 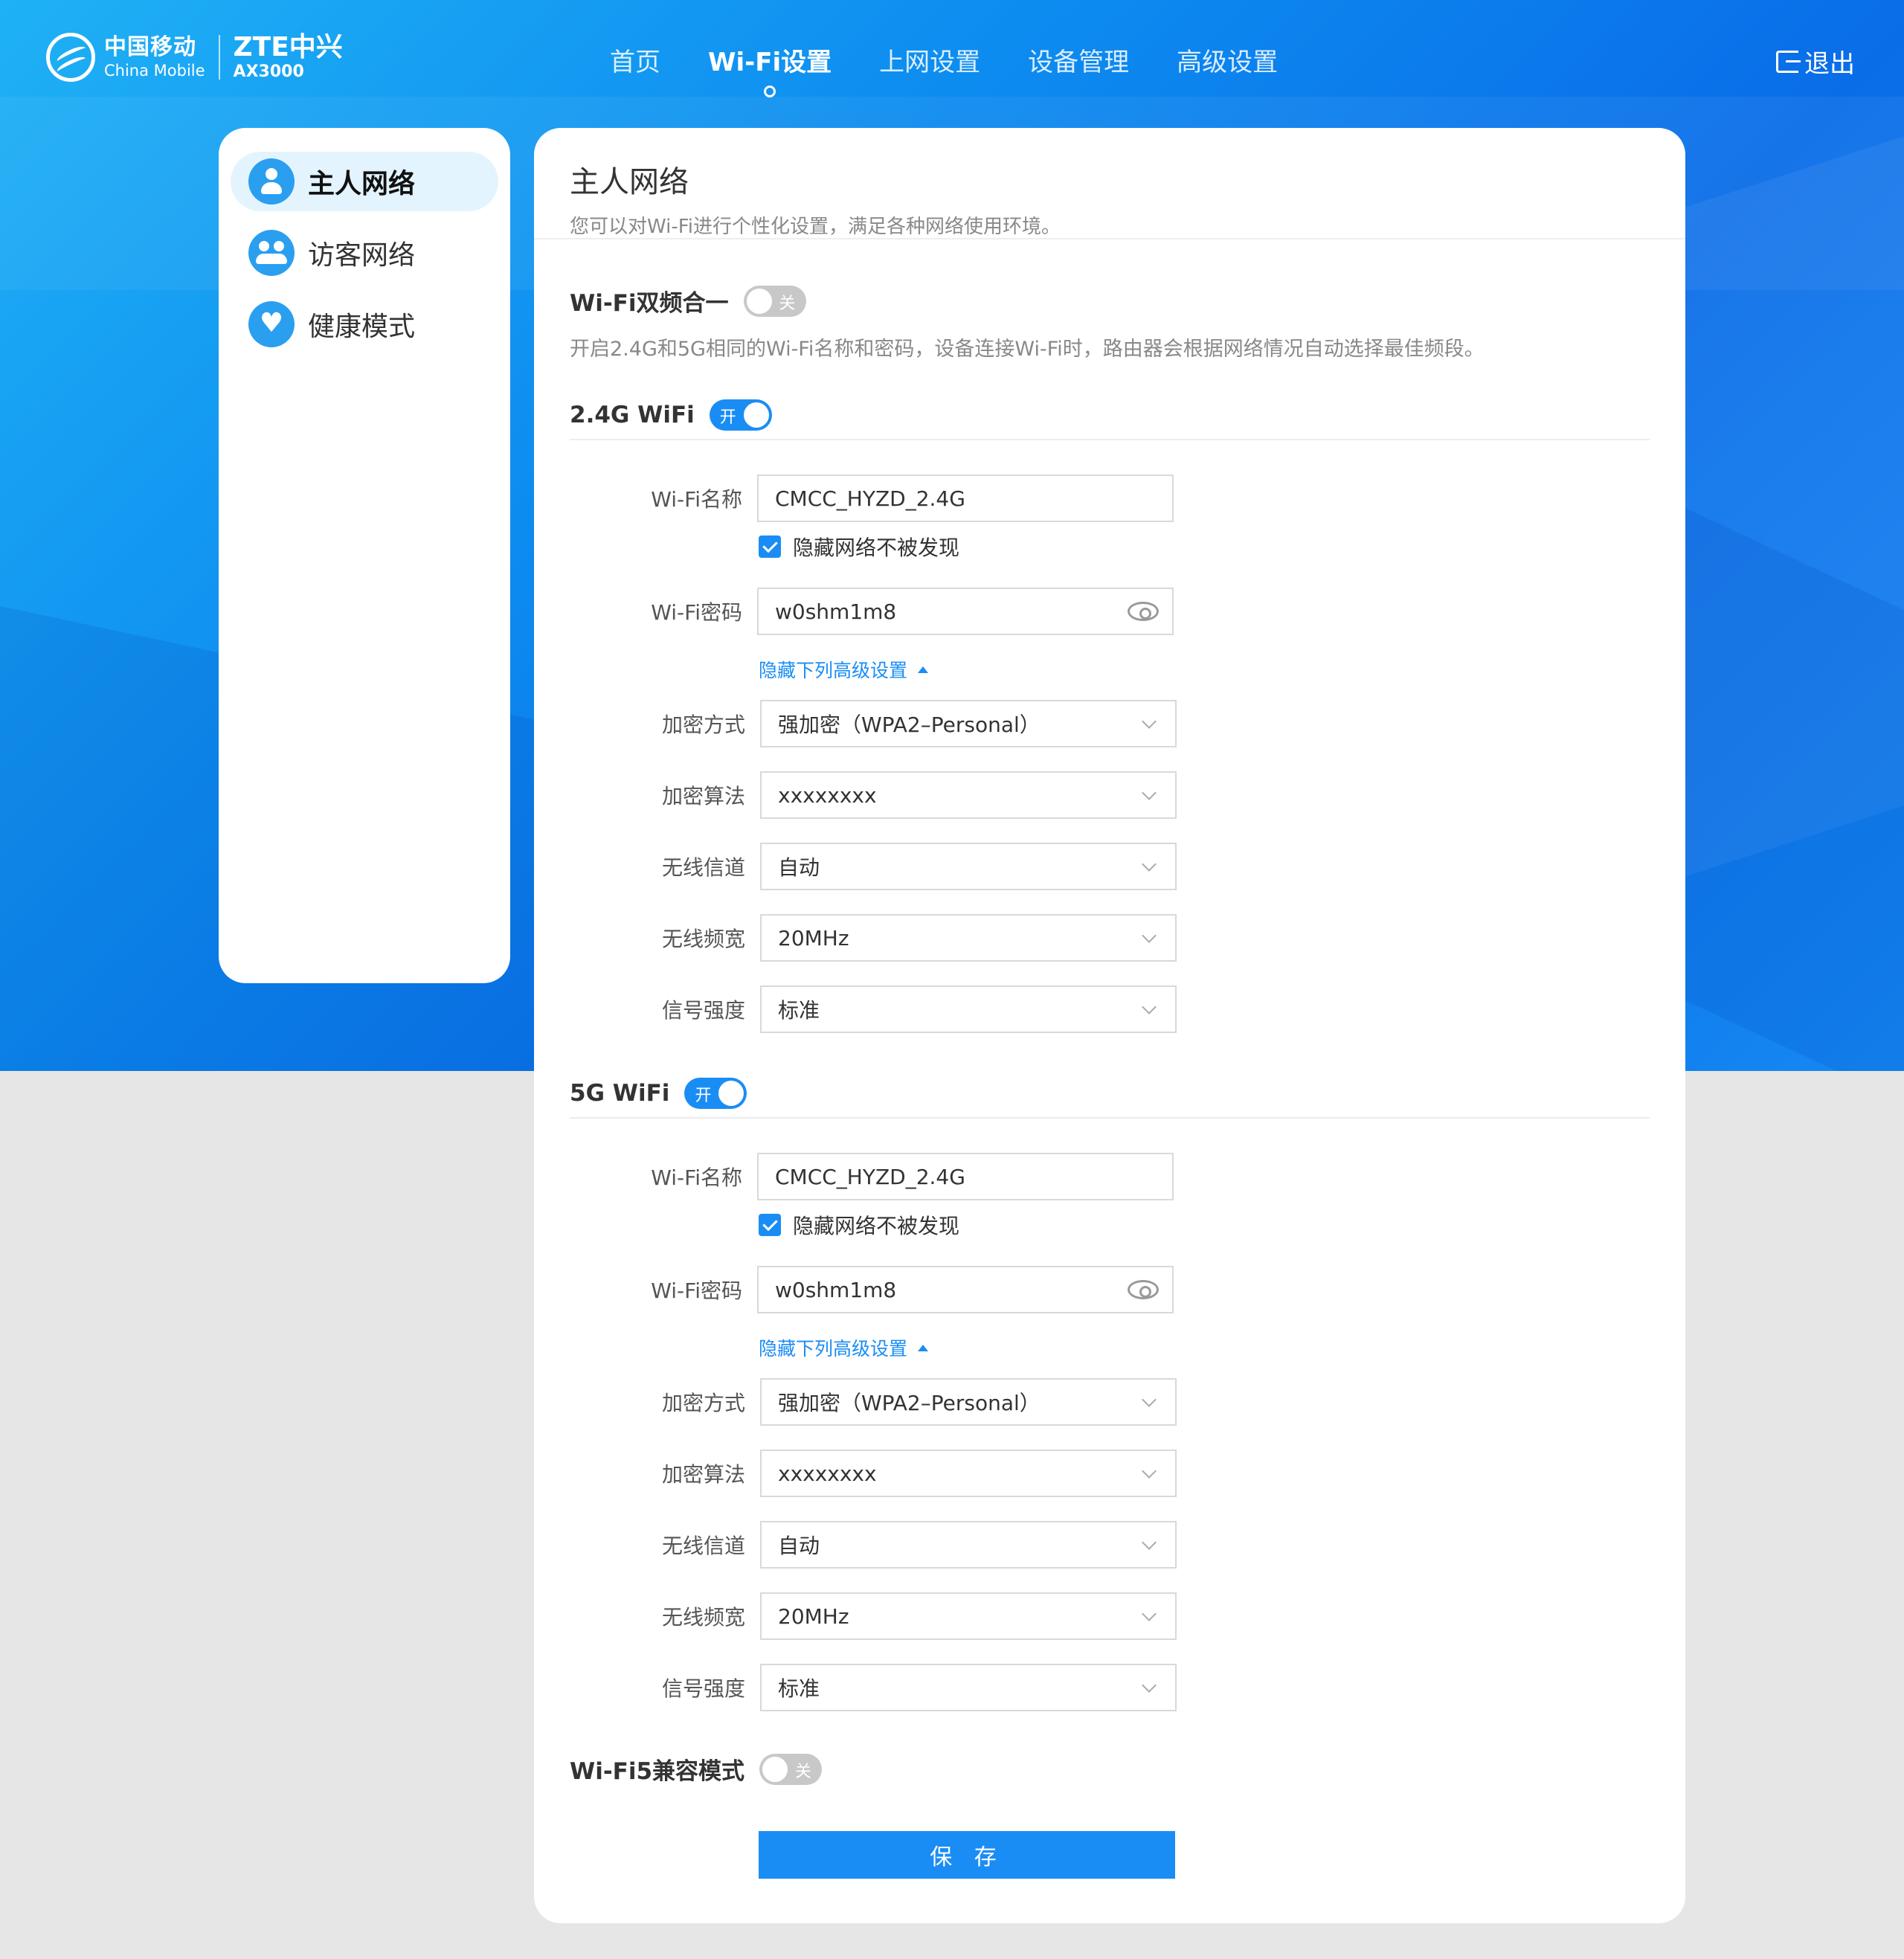 I want to click on wifi24-title: 2.4G WiFi, so click(x=633, y=415).